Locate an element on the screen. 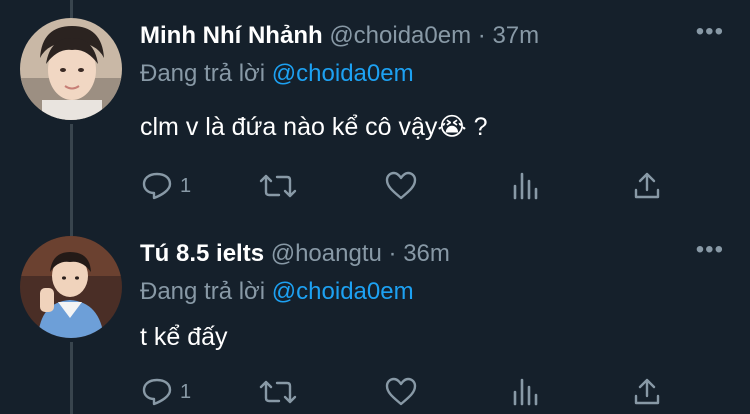 The height and width of the screenshot is (414, 750). timestamp: 37m is located at coordinates (515, 35).